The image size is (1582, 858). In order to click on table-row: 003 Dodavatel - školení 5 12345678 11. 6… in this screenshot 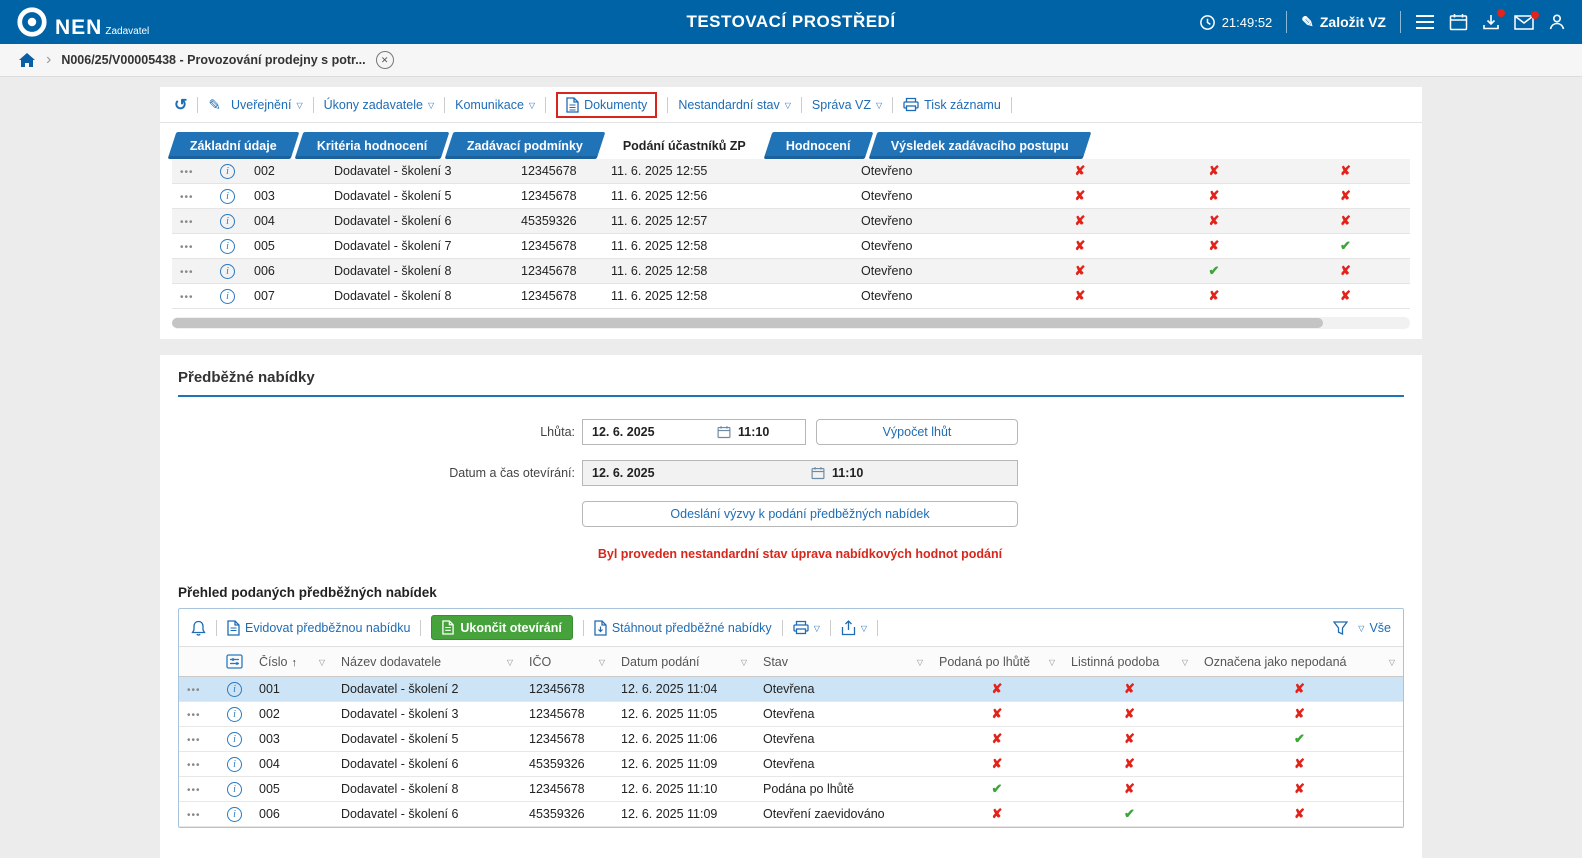, I will do `click(791, 196)`.